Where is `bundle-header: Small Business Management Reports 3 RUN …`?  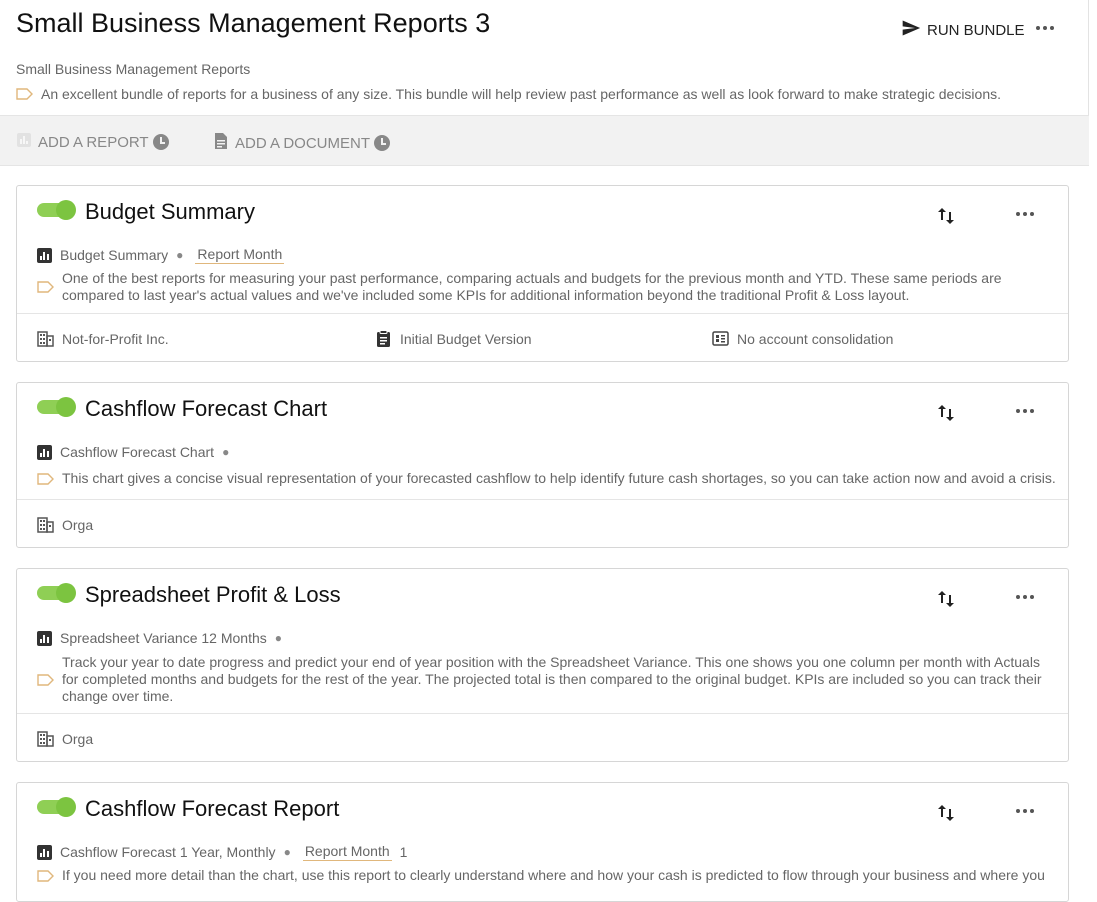 bundle-header: Small Business Management Reports 3 RUN … is located at coordinates (544, 57).